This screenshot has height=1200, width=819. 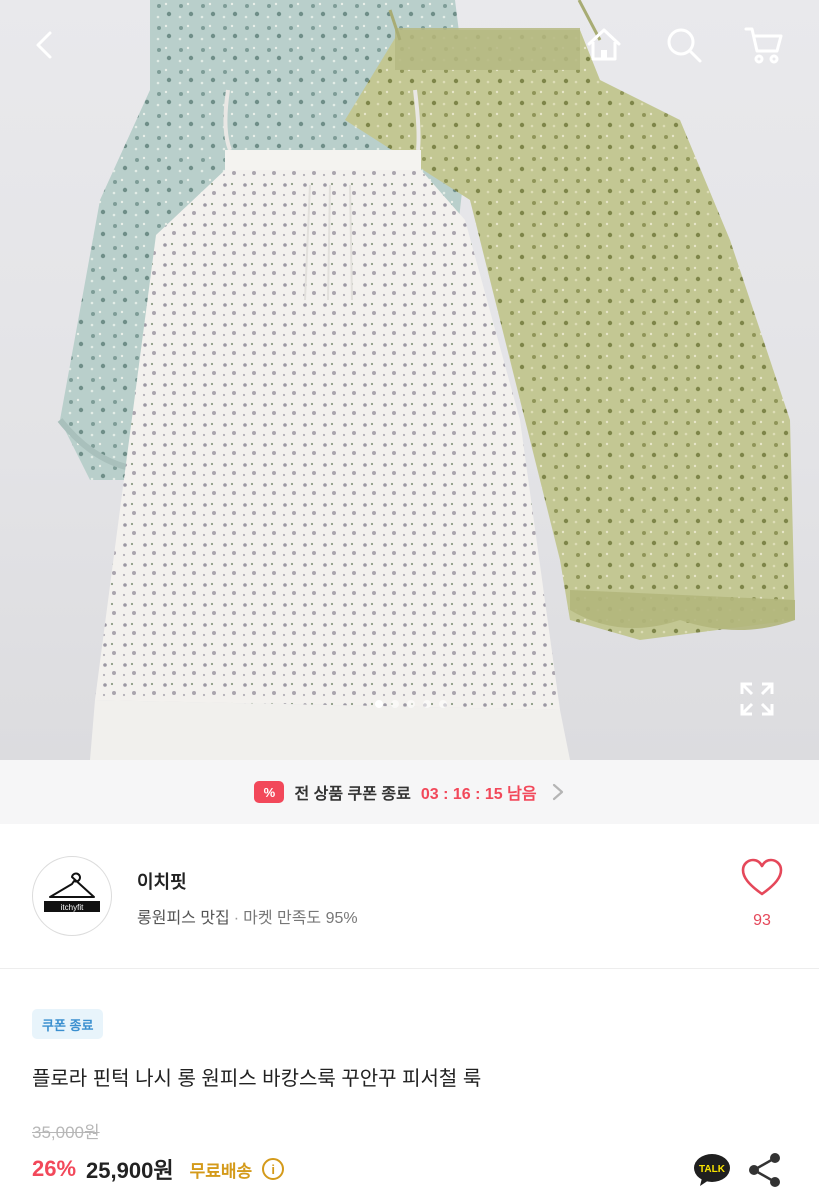 What do you see at coordinates (257, 1079) in the screenshot?
I see `product-title: 플로라 핀턱 나시 롱 원피스 바캉스룩 꾸안꾸 피서철 룩` at bounding box center [257, 1079].